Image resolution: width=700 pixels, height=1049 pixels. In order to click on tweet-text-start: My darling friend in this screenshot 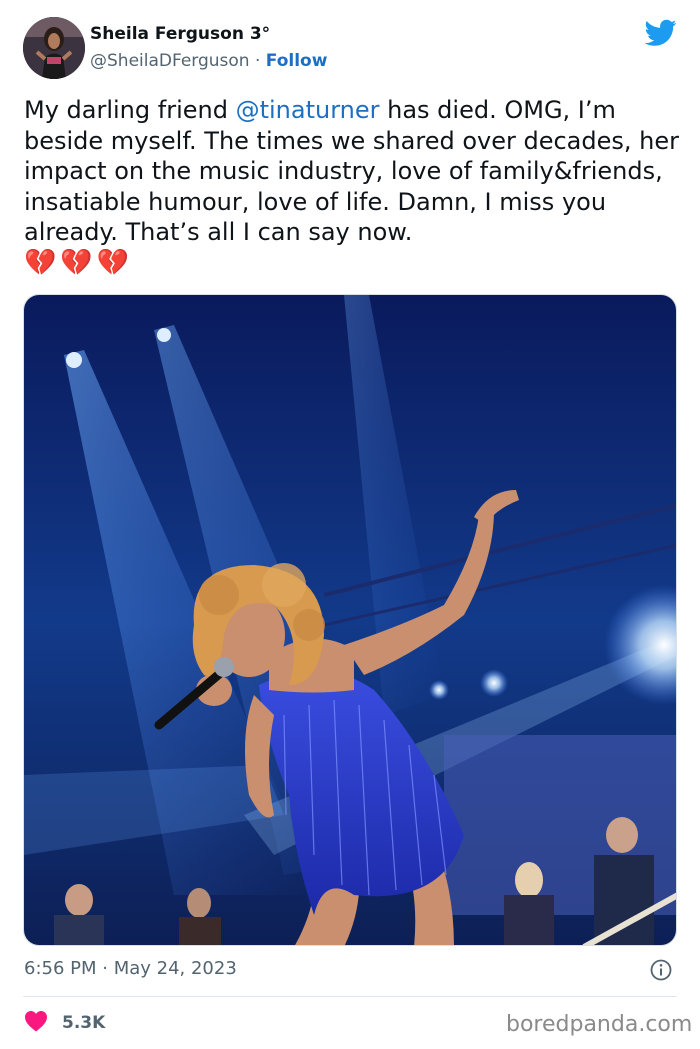, I will do `click(130, 110)`.